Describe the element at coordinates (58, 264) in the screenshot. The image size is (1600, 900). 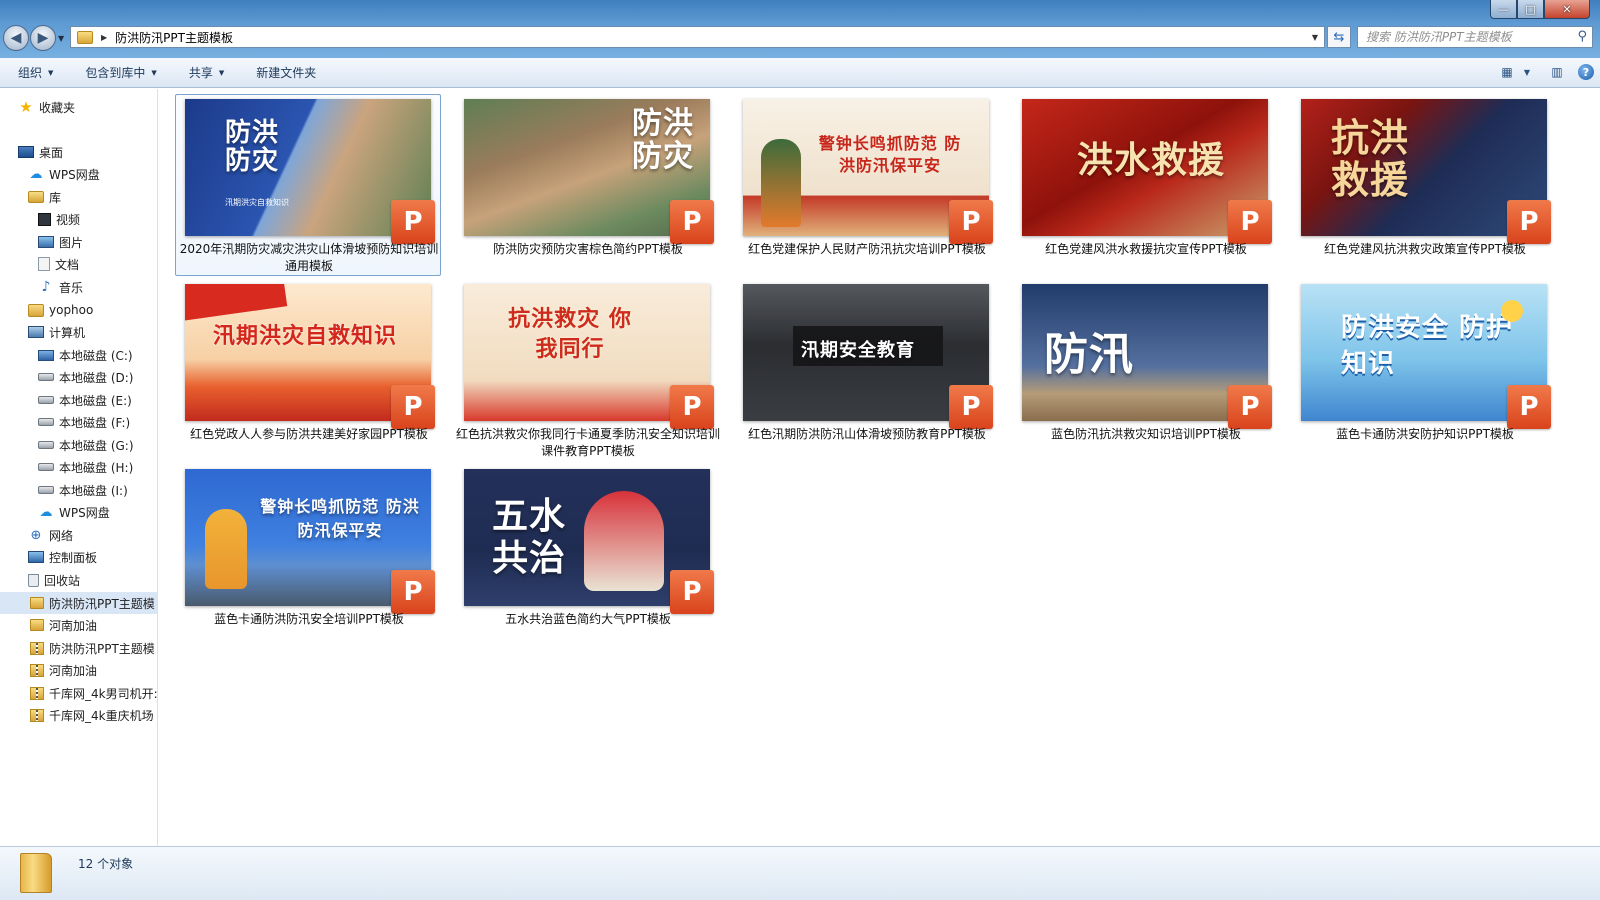
I see `sidebar-item-documents: 文档` at that location.